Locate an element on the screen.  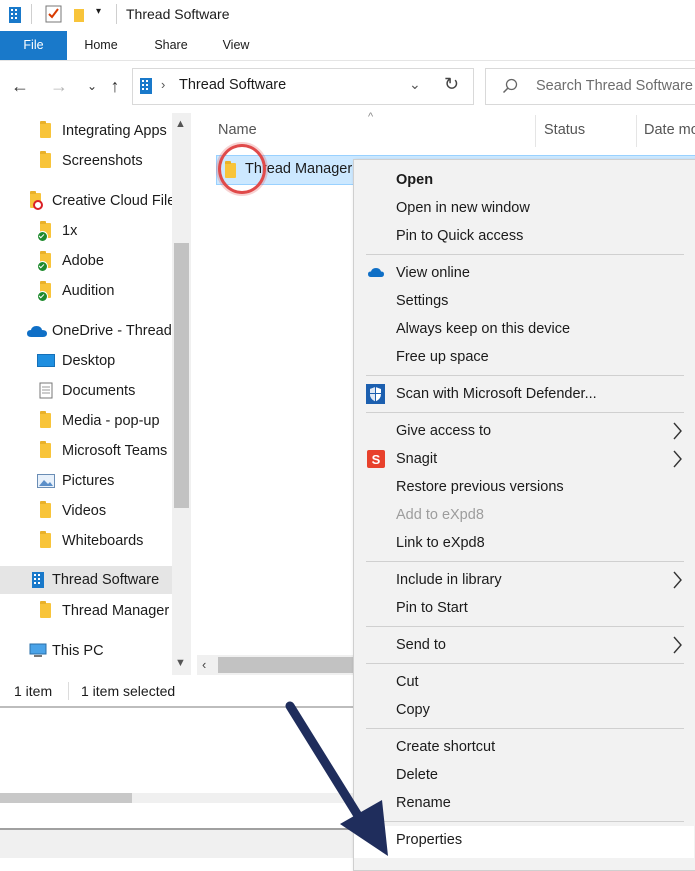
sidebar-item-thread-manager: Thread Manager is located at coordinates (86, 611).